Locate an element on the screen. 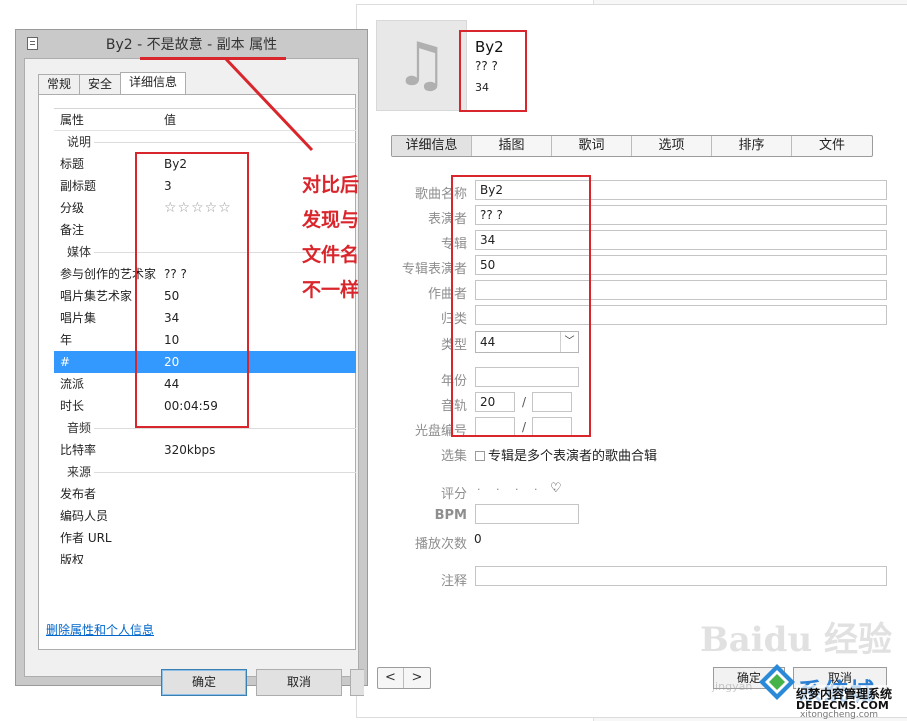 The height and width of the screenshot is (721, 907). property-key: 流派 is located at coordinates (72, 384).